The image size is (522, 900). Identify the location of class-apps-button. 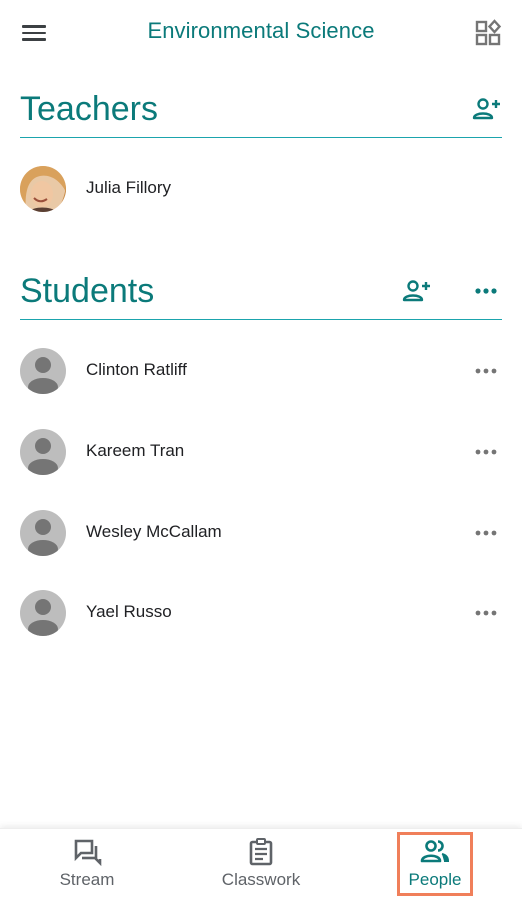
(488, 33).